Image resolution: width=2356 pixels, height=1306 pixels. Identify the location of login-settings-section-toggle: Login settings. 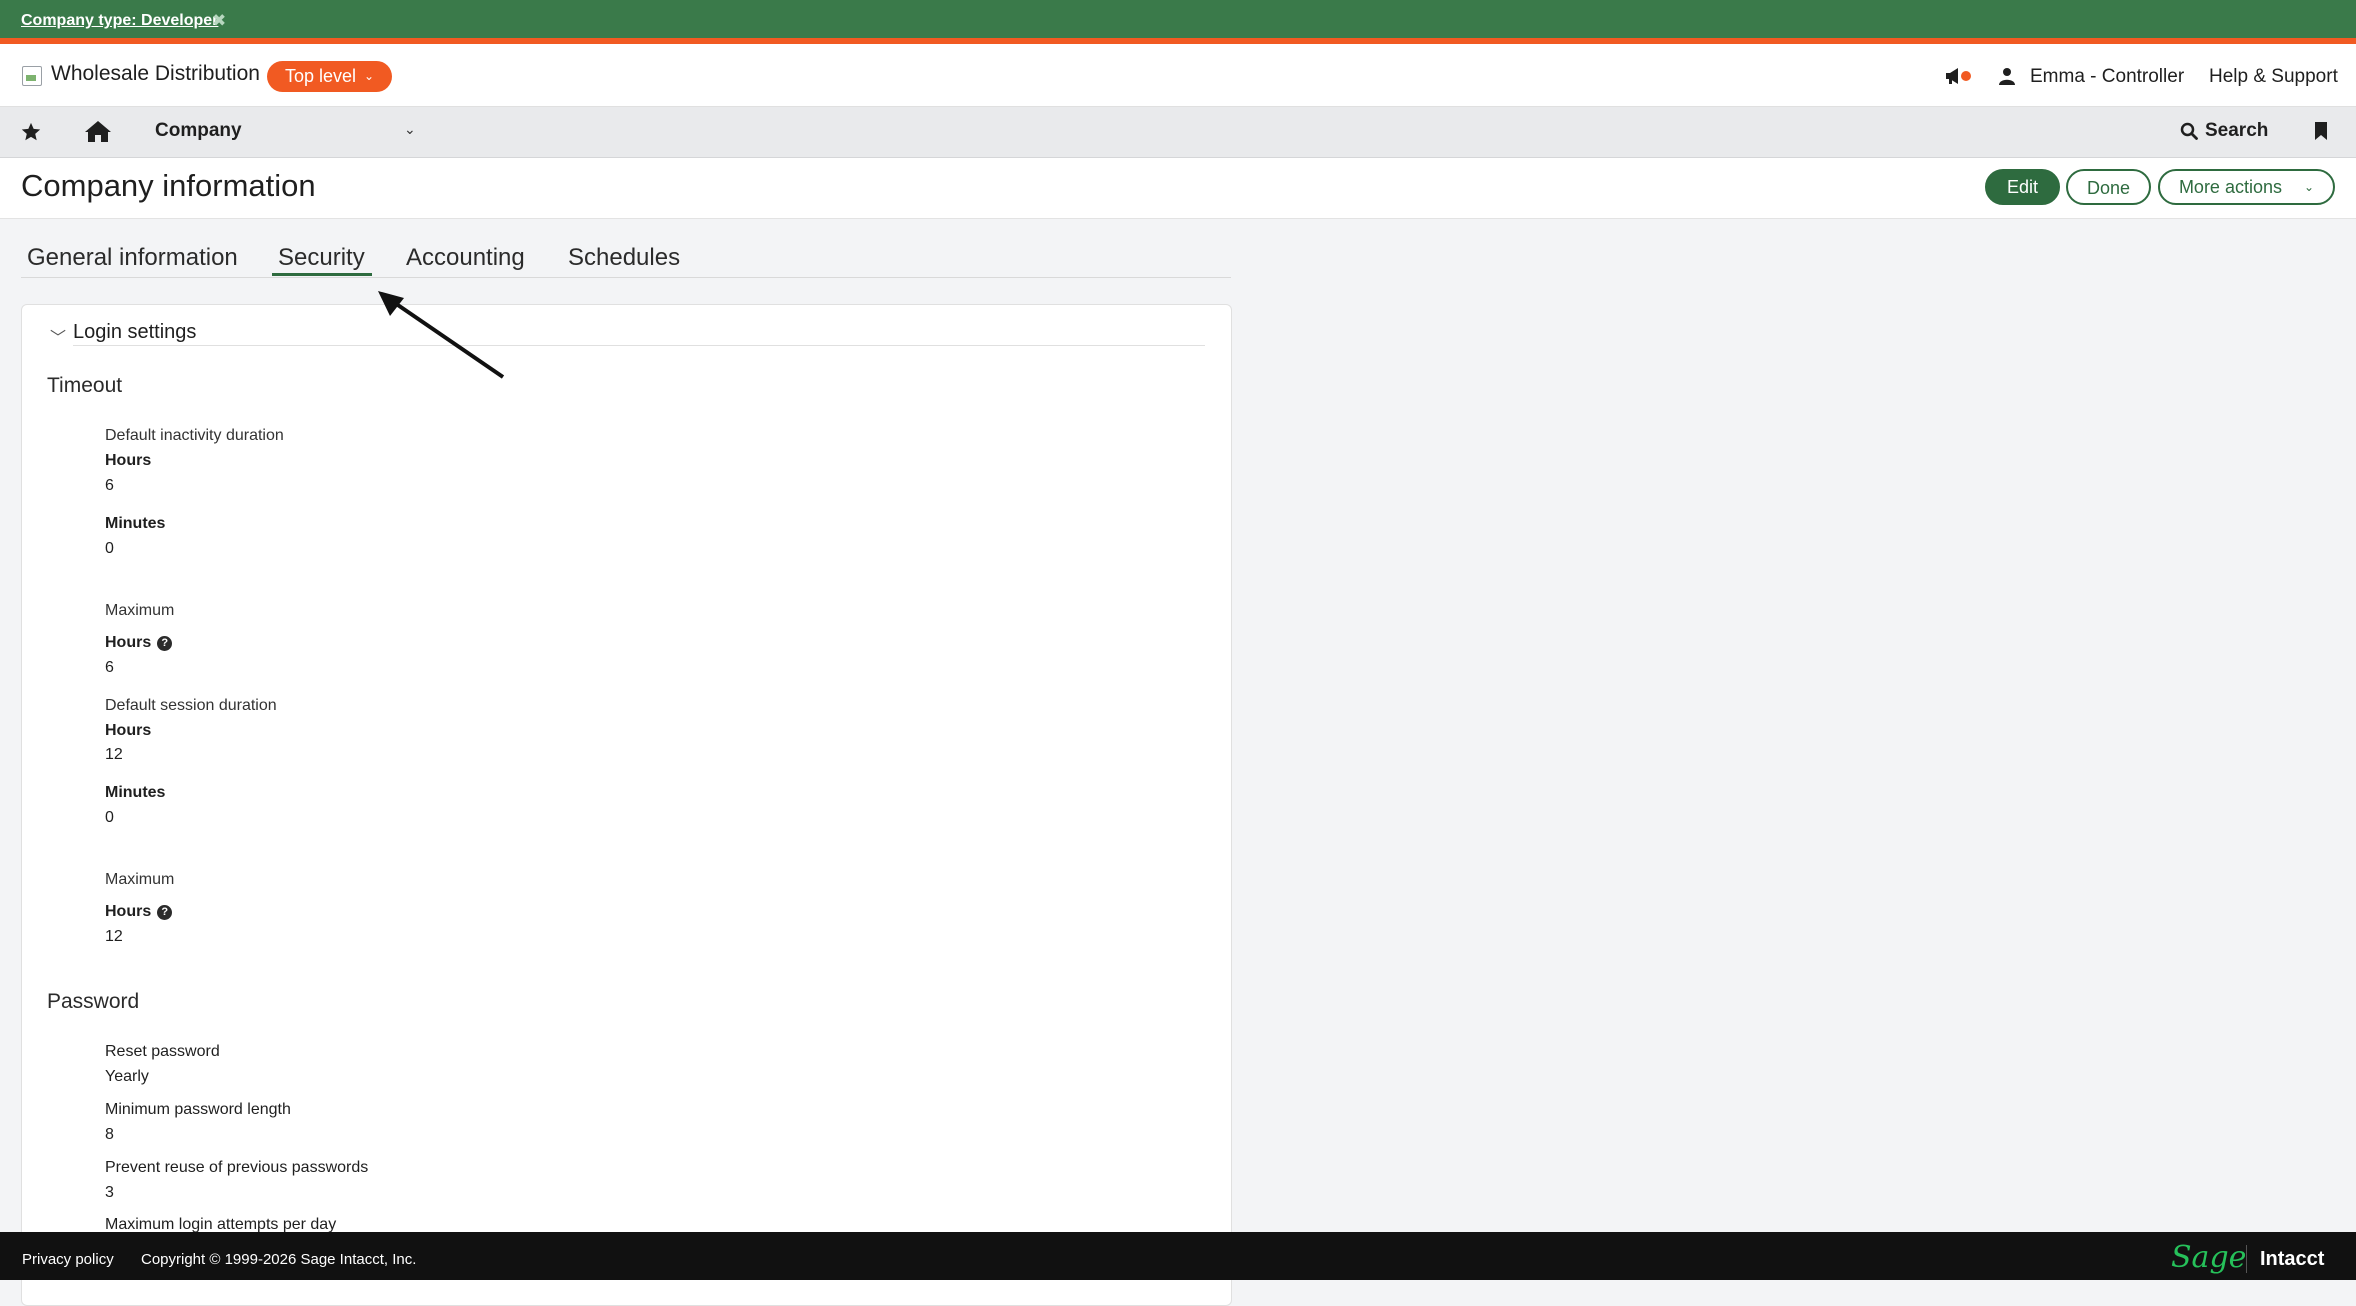
(134, 332).